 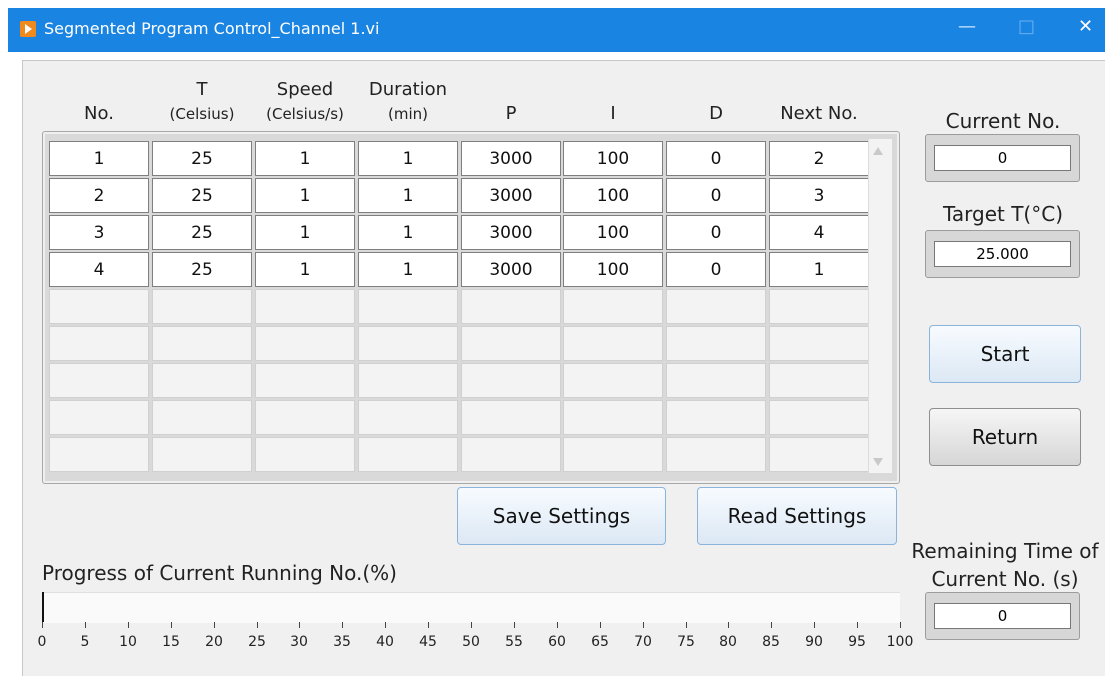 What do you see at coordinates (428, 642) in the screenshot?
I see `scale-tick-label: 45` at bounding box center [428, 642].